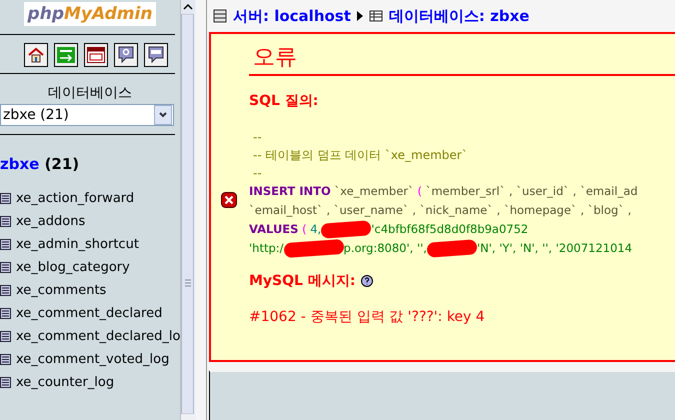 Image resolution: width=675 pixels, height=420 pixels. What do you see at coordinates (273, 229) in the screenshot?
I see `sql-text: VALUES` at bounding box center [273, 229].